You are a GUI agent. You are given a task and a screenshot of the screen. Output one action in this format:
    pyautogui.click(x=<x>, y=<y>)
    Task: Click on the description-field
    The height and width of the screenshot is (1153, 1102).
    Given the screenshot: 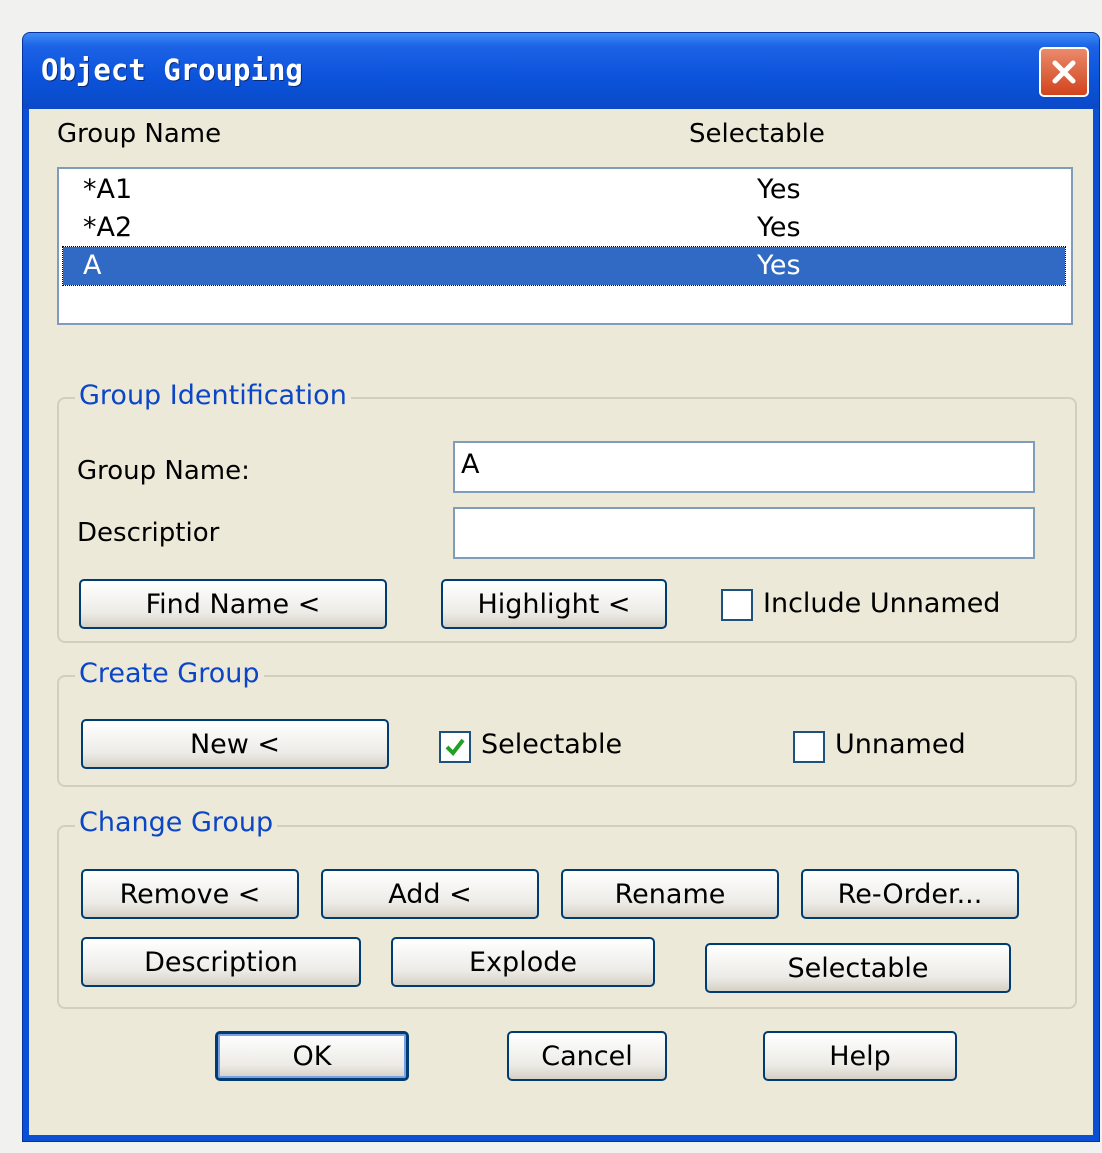 What is the action you would take?
    pyautogui.click(x=744, y=533)
    